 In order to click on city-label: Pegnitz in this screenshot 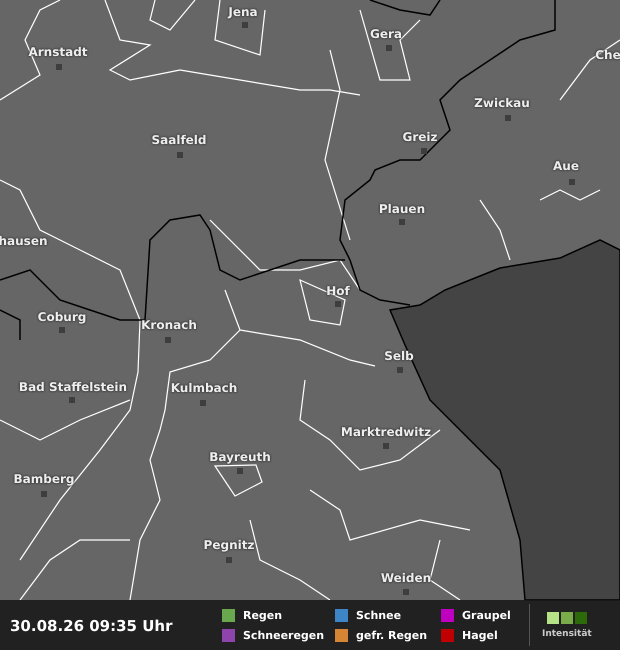, I will do `click(229, 545)`.